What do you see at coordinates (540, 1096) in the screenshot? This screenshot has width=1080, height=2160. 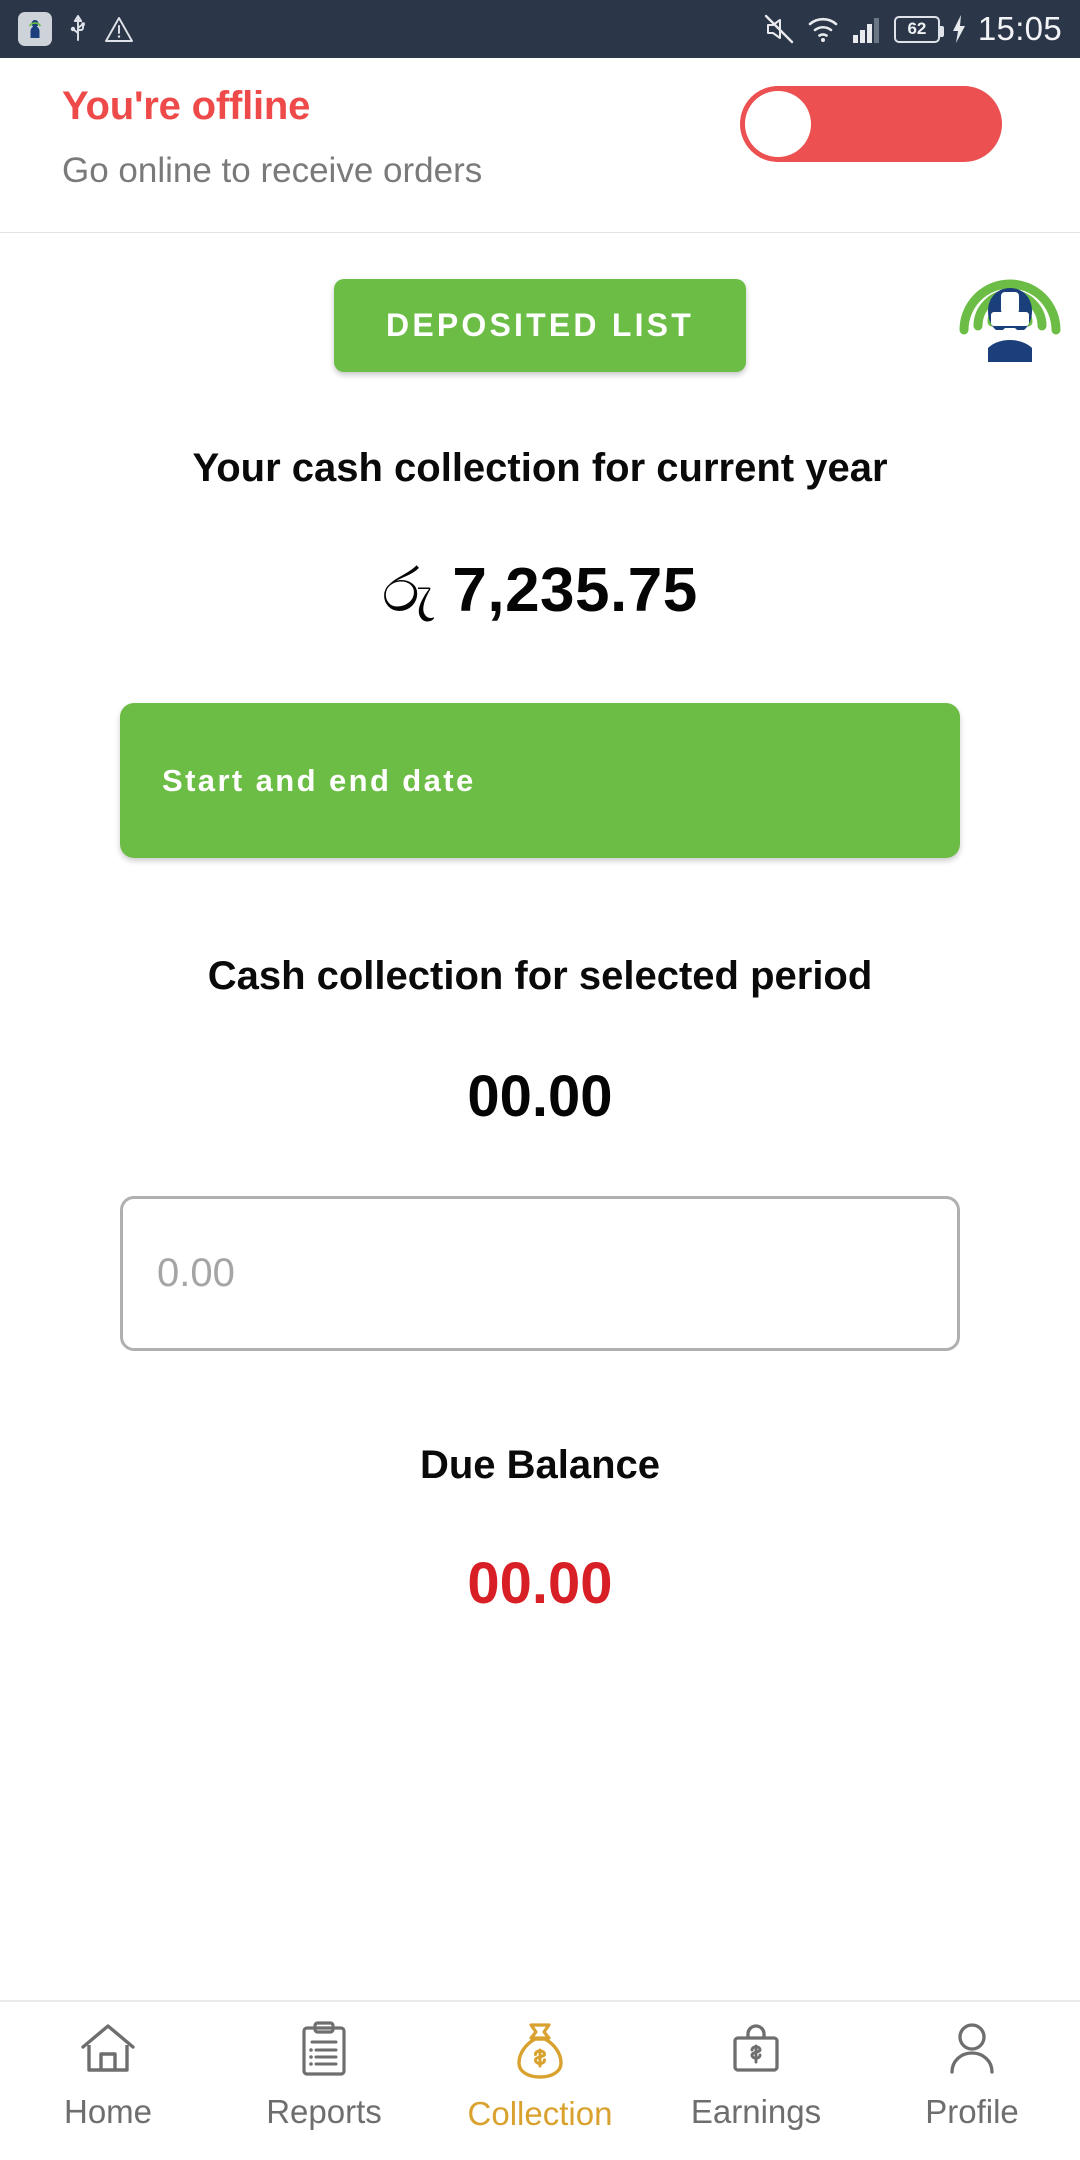 I see `selected-period-amount: 00.00` at bounding box center [540, 1096].